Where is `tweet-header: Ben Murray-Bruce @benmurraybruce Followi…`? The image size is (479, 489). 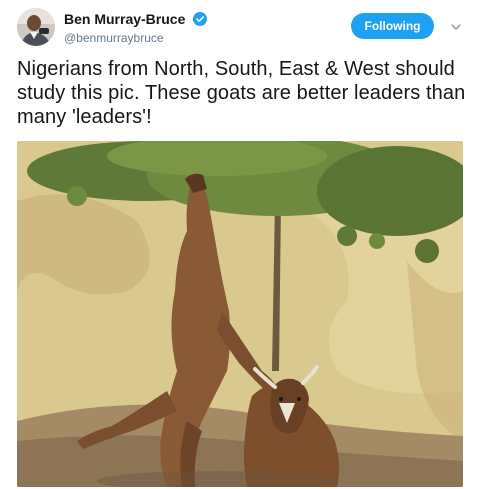
tweet-header: Ben Murray-Bruce @benmurraybruce Followi… is located at coordinates (242, 28).